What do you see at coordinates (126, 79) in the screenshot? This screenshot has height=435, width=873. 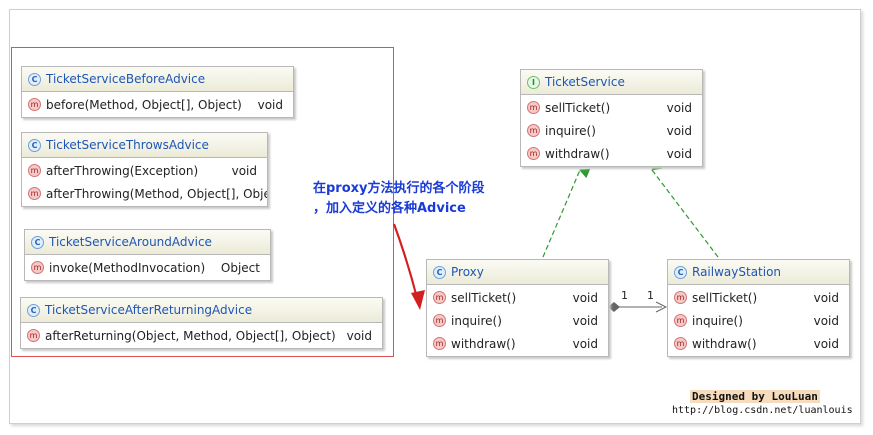 I see `class-name: TicketServiceBeforeAdvice` at bounding box center [126, 79].